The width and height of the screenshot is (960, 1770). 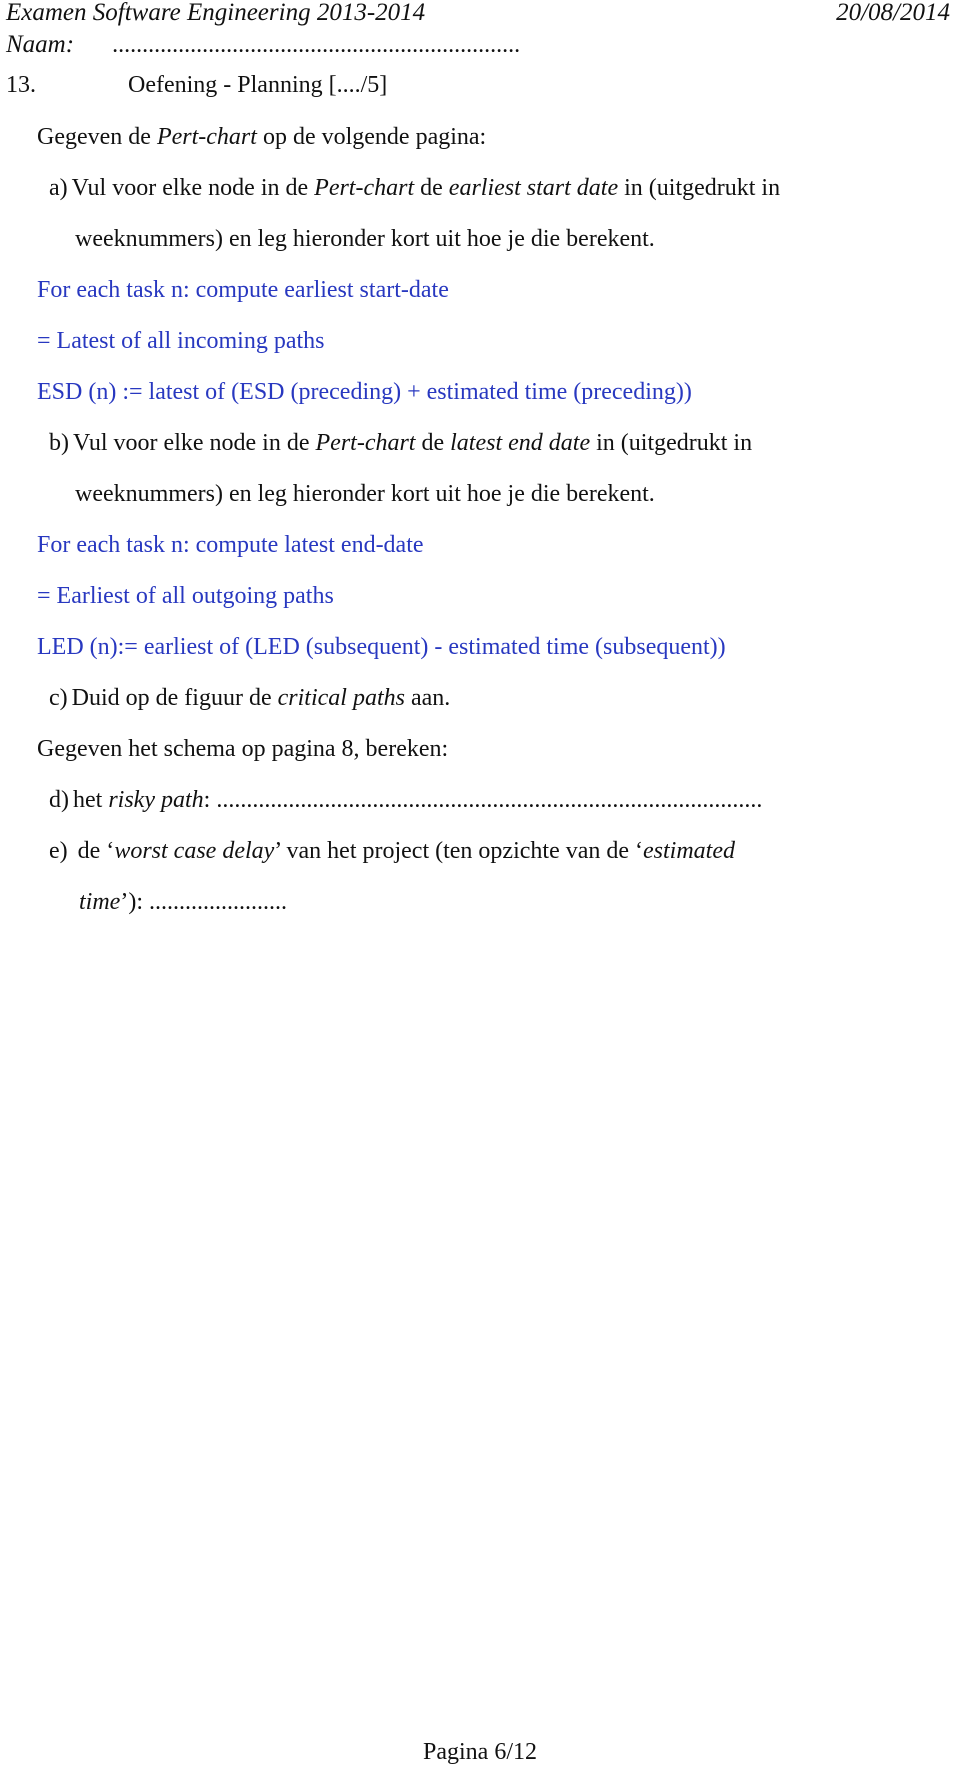 What do you see at coordinates (371, 137) in the screenshot?
I see `intro-post: op de volgende pagina:` at bounding box center [371, 137].